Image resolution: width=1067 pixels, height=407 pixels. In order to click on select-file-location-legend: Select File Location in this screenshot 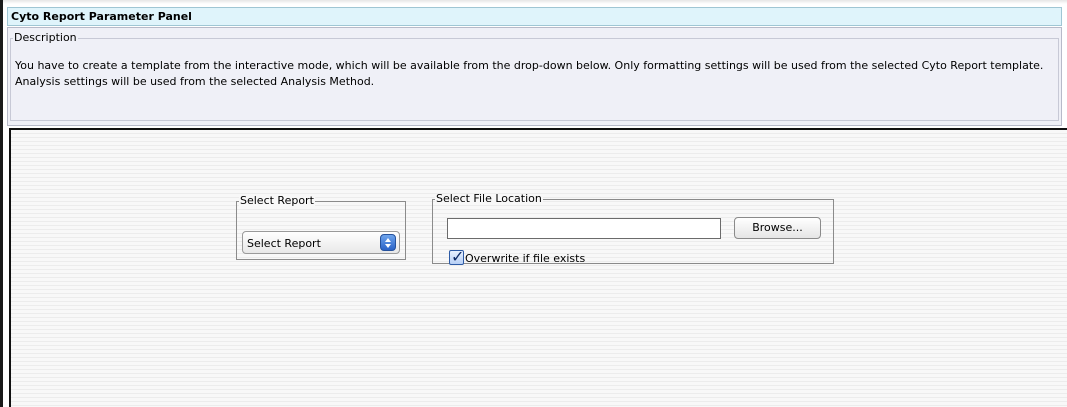, I will do `click(489, 198)`.